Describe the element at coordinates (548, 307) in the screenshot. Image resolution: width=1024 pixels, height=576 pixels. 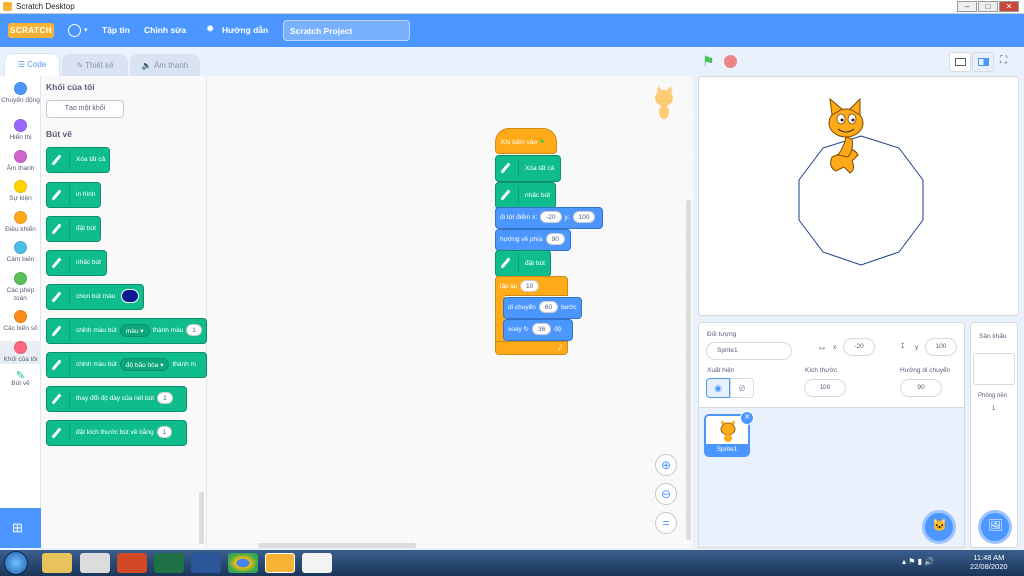
I see `move-steps-input: 60` at that location.